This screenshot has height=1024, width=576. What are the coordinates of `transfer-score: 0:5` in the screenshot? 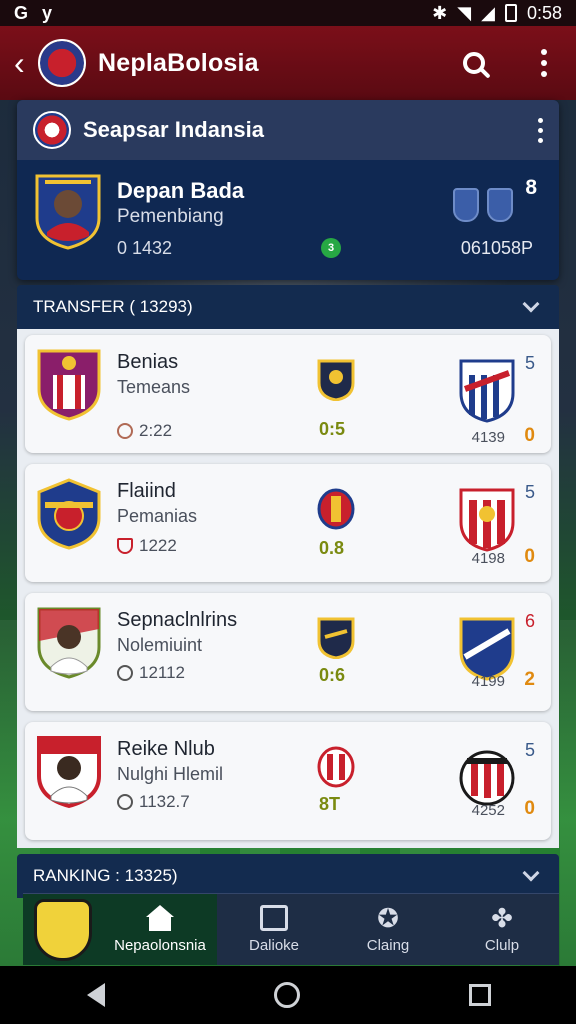 It's located at (332, 429).